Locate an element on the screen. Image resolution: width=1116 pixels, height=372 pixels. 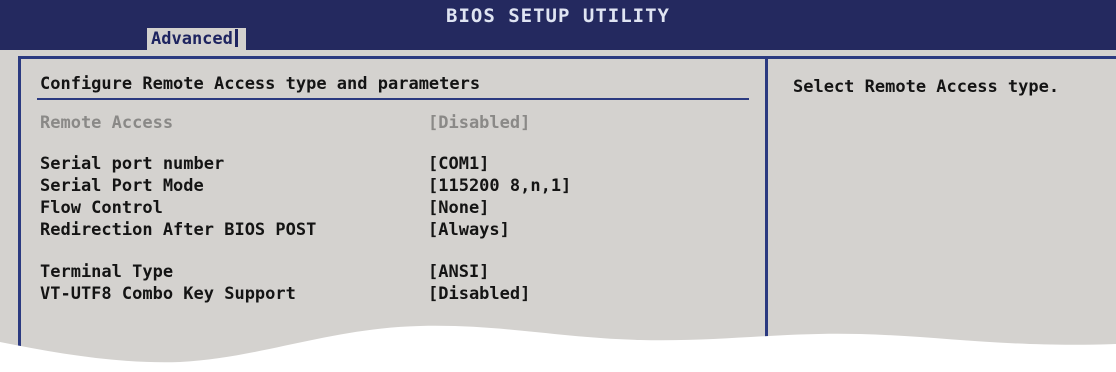
torn-edge-overlay is located at coordinates (558, 348).